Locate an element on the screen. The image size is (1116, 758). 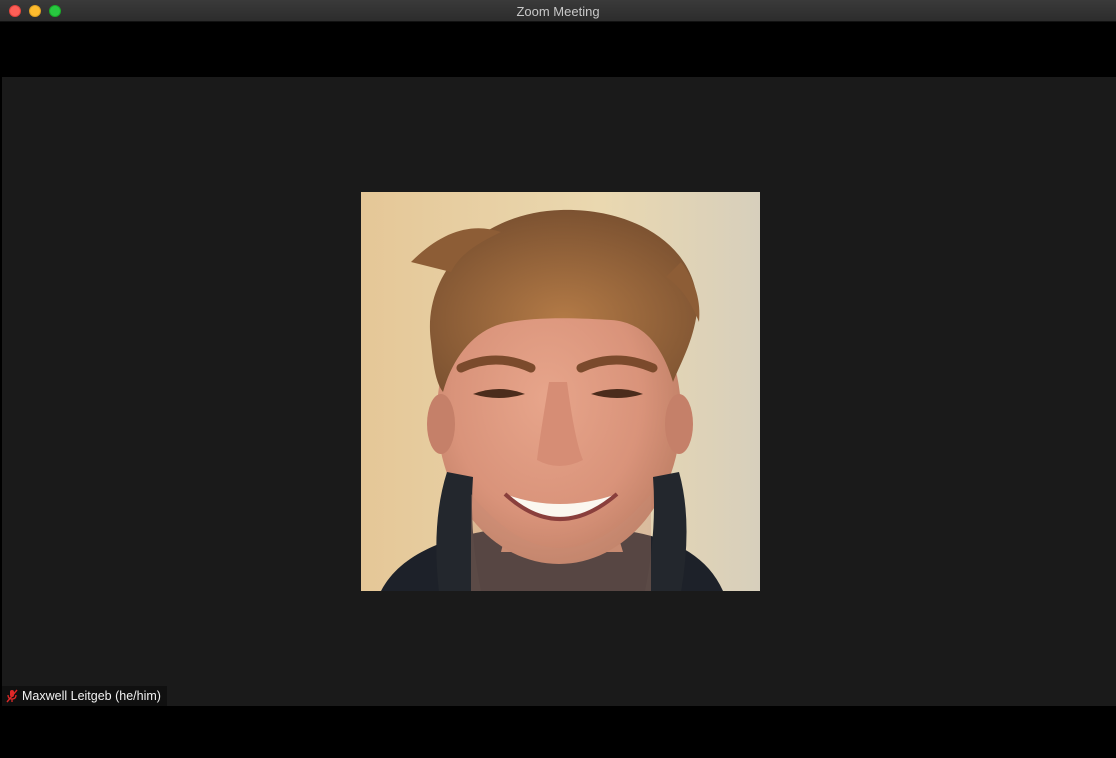
top-bar is located at coordinates (558, 49).